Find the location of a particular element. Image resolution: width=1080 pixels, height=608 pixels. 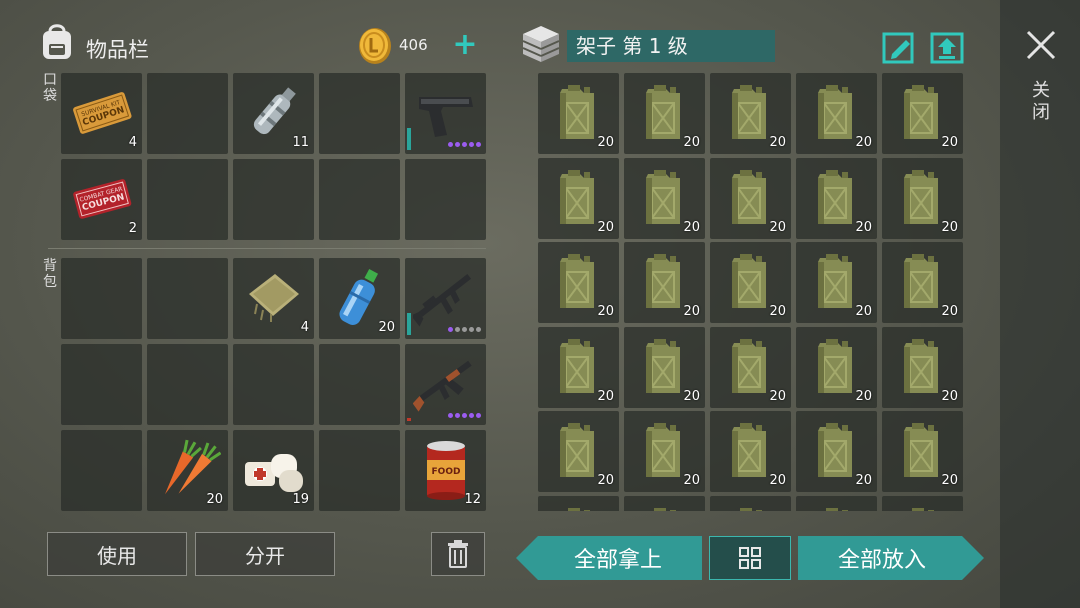

backpack-slot: 19 is located at coordinates (273, 470).